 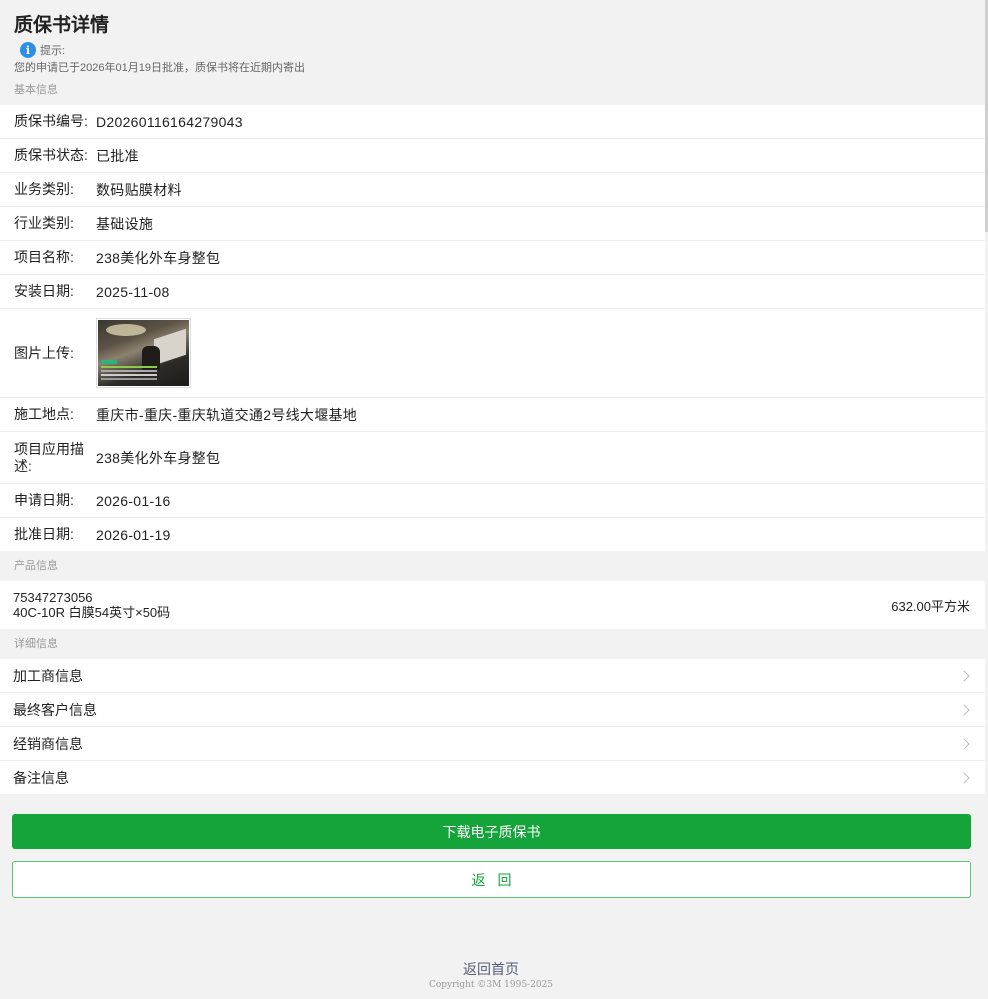 What do you see at coordinates (133, 291) in the screenshot?
I see `info-value: 2025-11-08` at bounding box center [133, 291].